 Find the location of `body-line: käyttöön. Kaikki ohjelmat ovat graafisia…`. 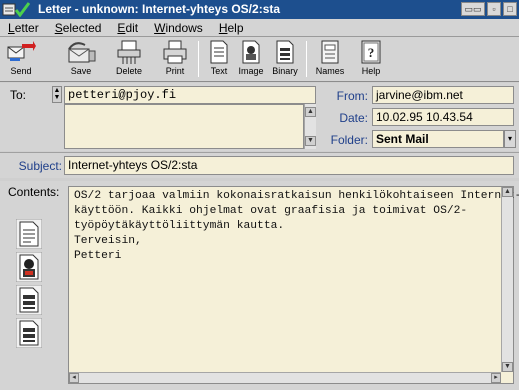

body-line: käyttöön. Kaikki ohjelmat ovat graafisia… is located at coordinates (271, 211).